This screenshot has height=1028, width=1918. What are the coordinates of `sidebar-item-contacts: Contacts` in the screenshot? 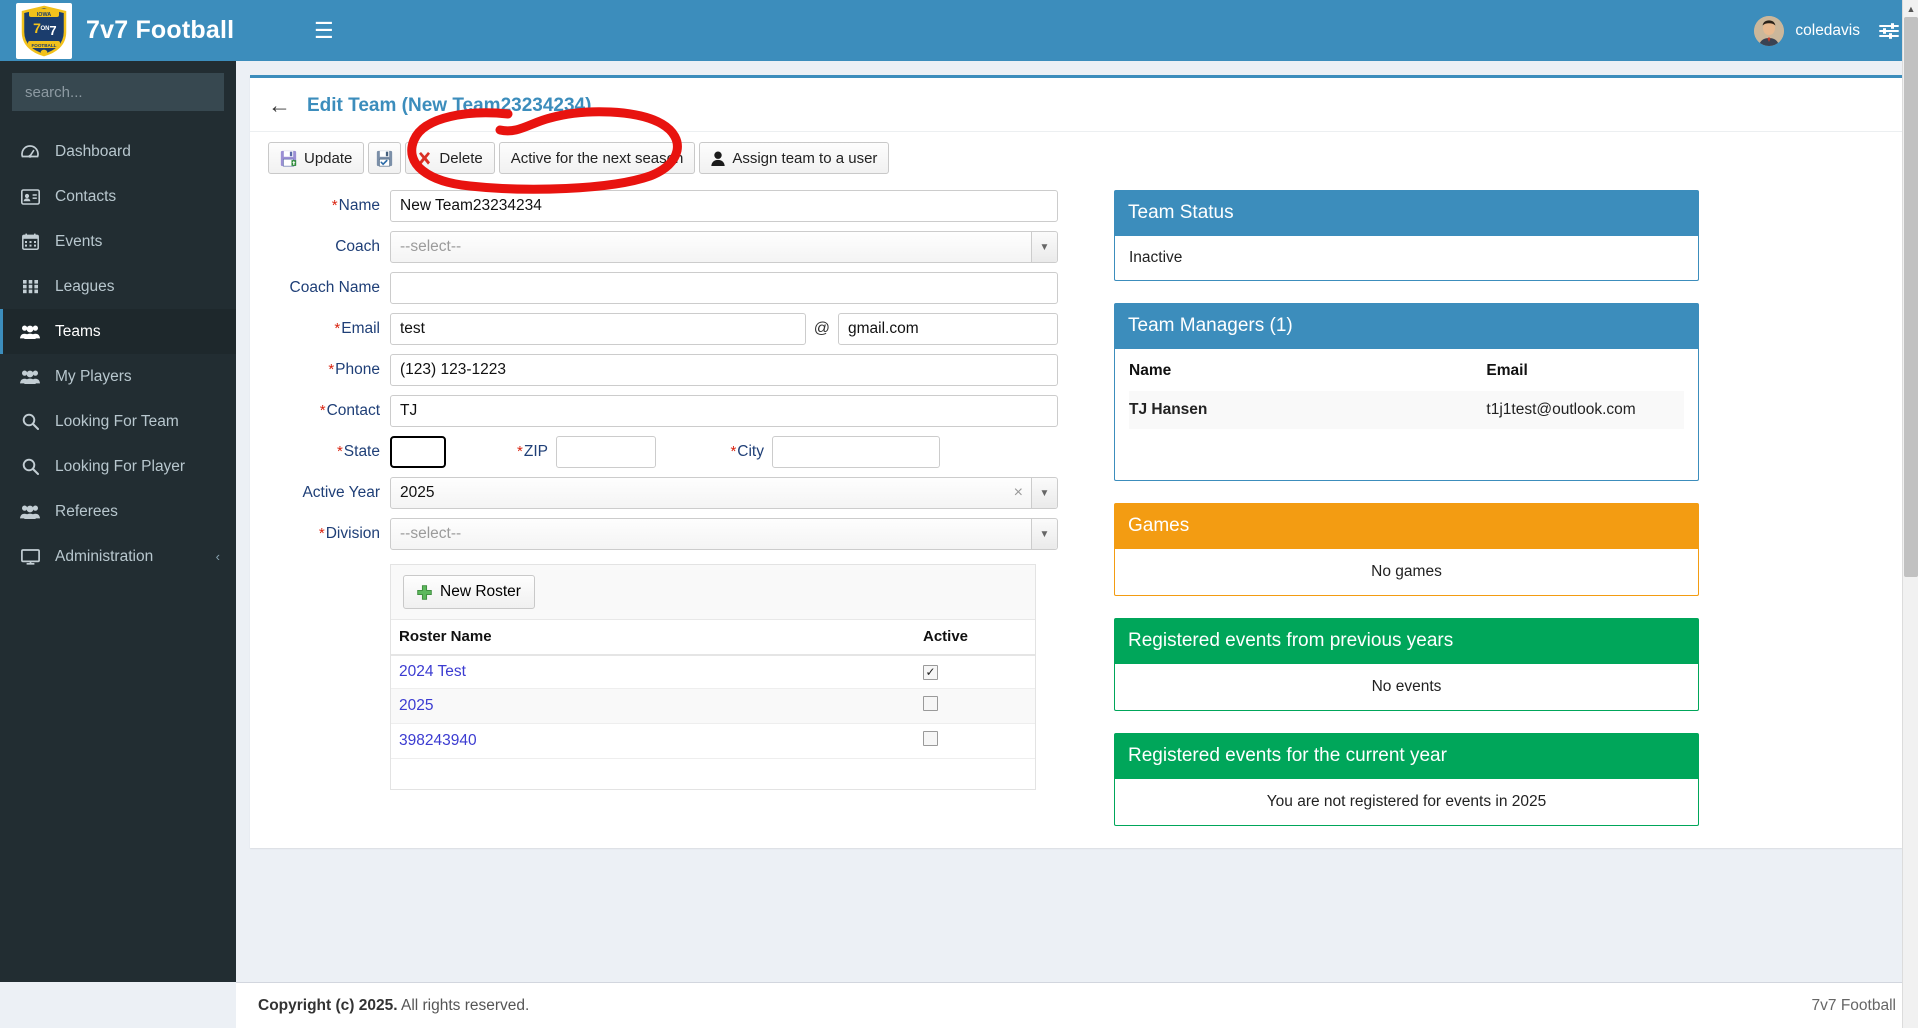 It's located at (118, 196).